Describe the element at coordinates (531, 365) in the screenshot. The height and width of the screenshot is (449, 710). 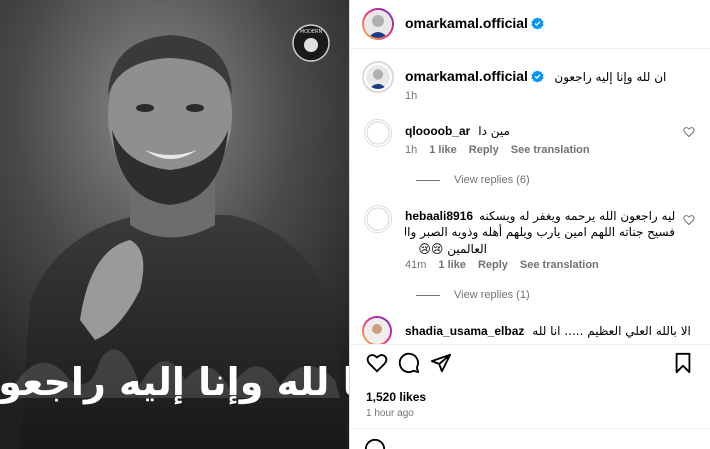
I see `action-bar` at that location.